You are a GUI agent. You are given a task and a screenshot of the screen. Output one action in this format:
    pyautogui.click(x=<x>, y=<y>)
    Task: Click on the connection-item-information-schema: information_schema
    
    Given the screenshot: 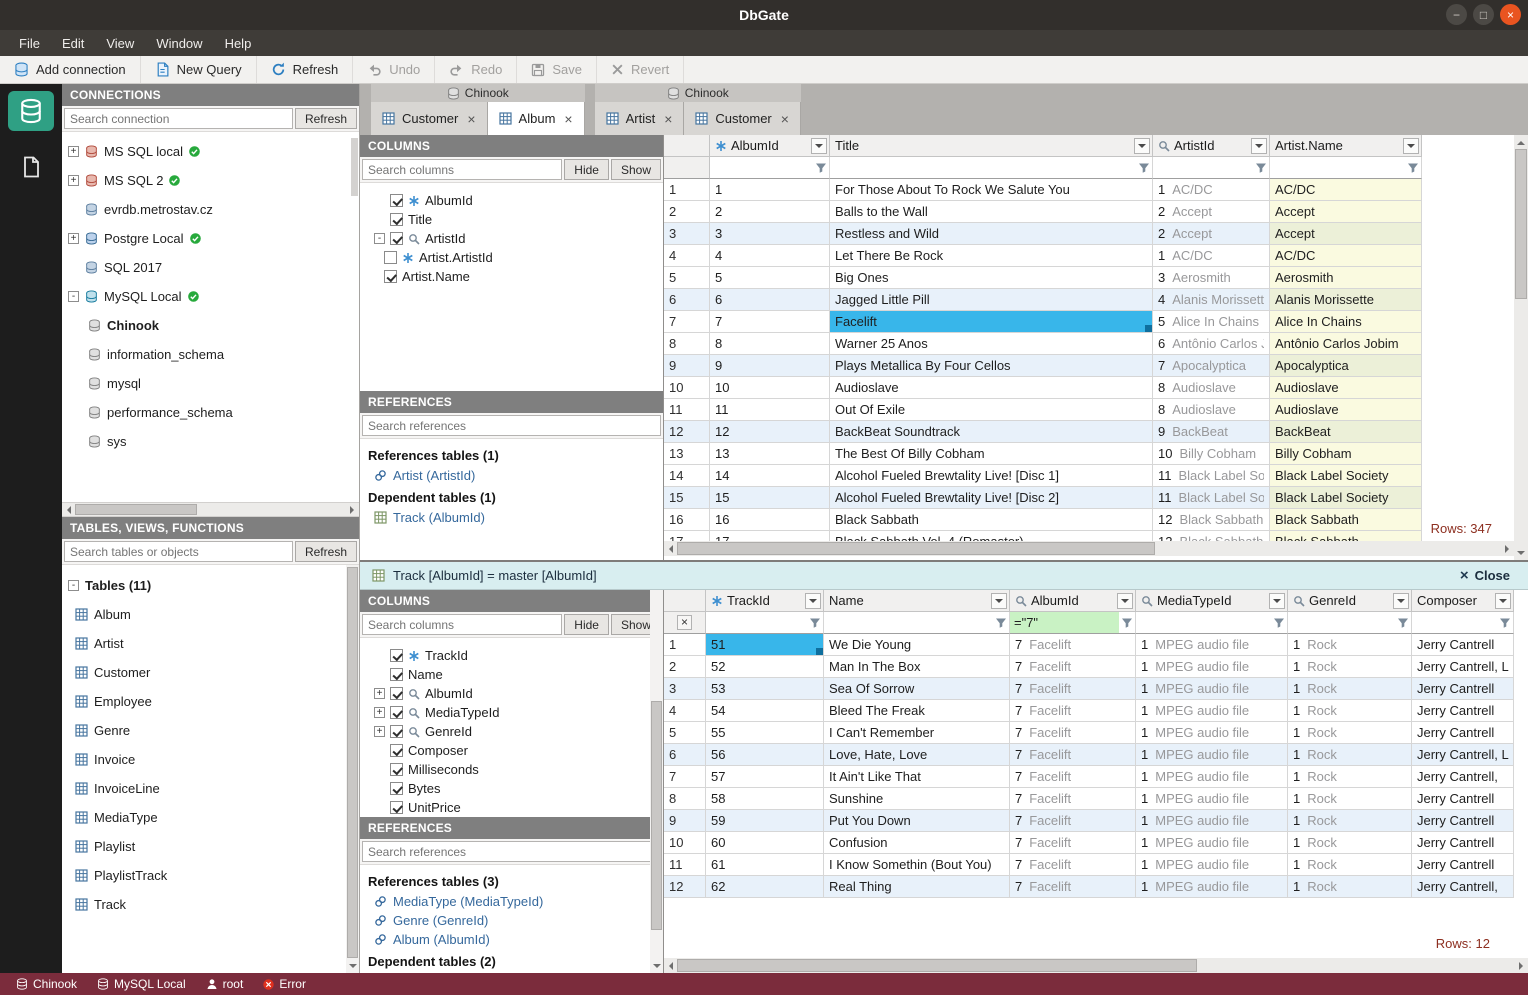 What is the action you would take?
    pyautogui.click(x=210, y=354)
    